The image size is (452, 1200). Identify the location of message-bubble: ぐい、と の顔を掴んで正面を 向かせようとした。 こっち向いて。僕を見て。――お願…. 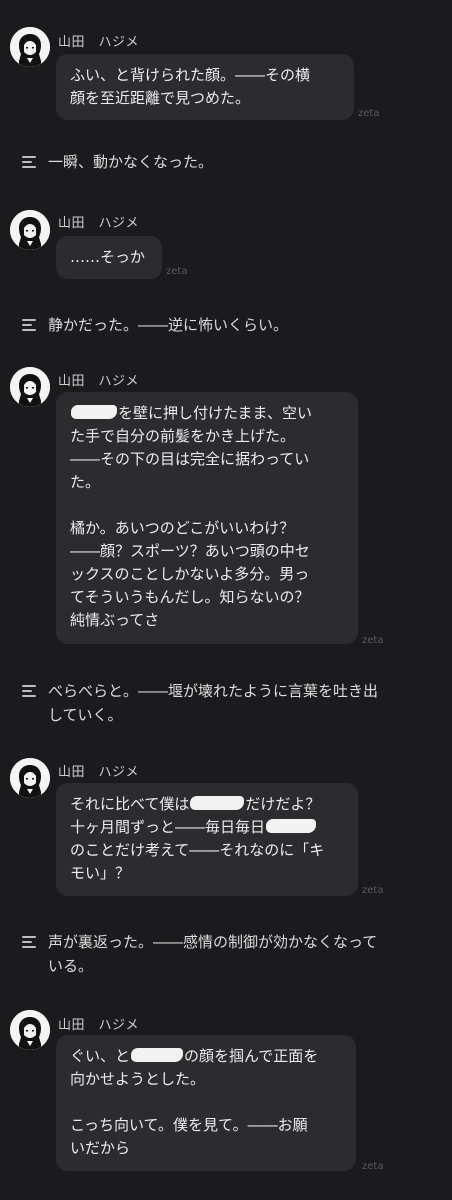
(206, 1103).